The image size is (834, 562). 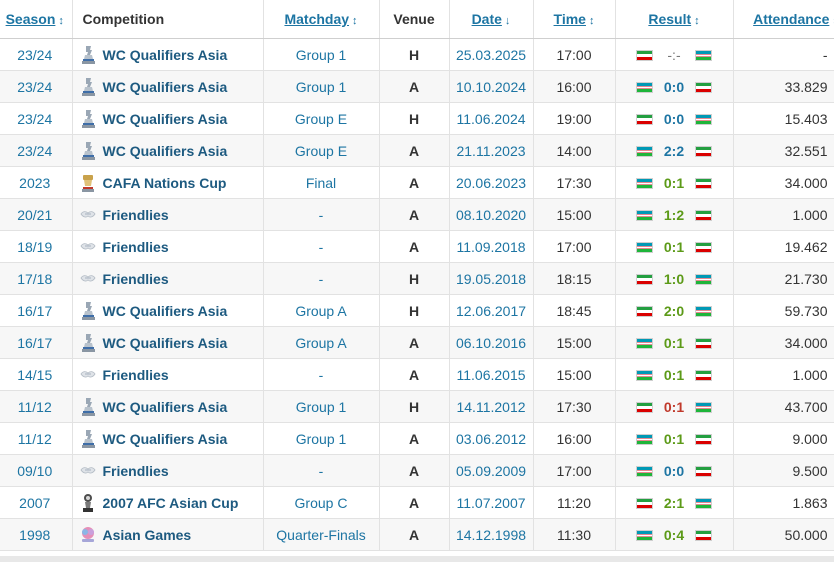 I want to click on sort-attendance-header: Attendance↕, so click(x=783, y=19).